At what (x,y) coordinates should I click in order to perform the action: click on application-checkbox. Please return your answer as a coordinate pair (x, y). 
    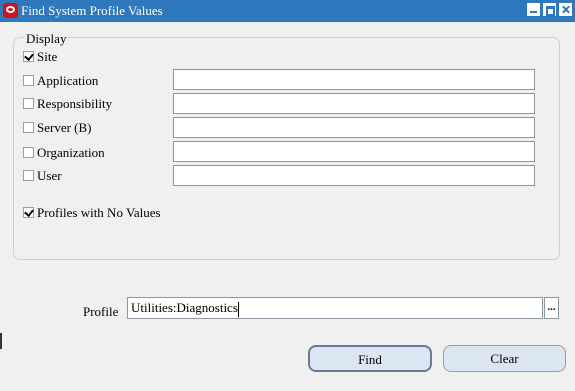
    Looking at the image, I should click on (28, 80).